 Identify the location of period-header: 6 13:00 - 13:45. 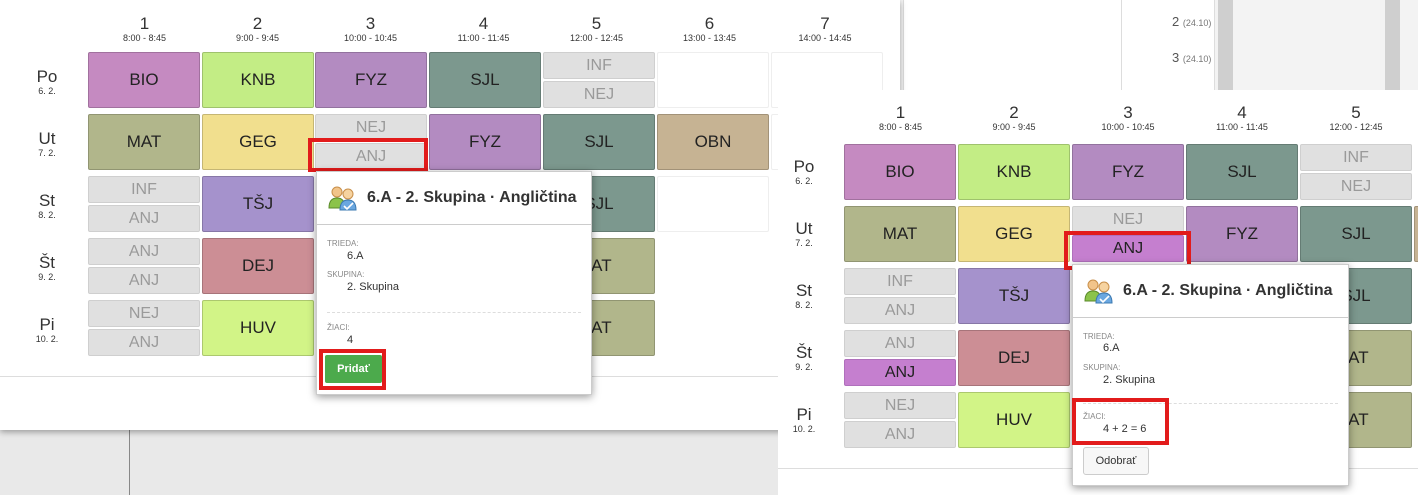
(709, 29).